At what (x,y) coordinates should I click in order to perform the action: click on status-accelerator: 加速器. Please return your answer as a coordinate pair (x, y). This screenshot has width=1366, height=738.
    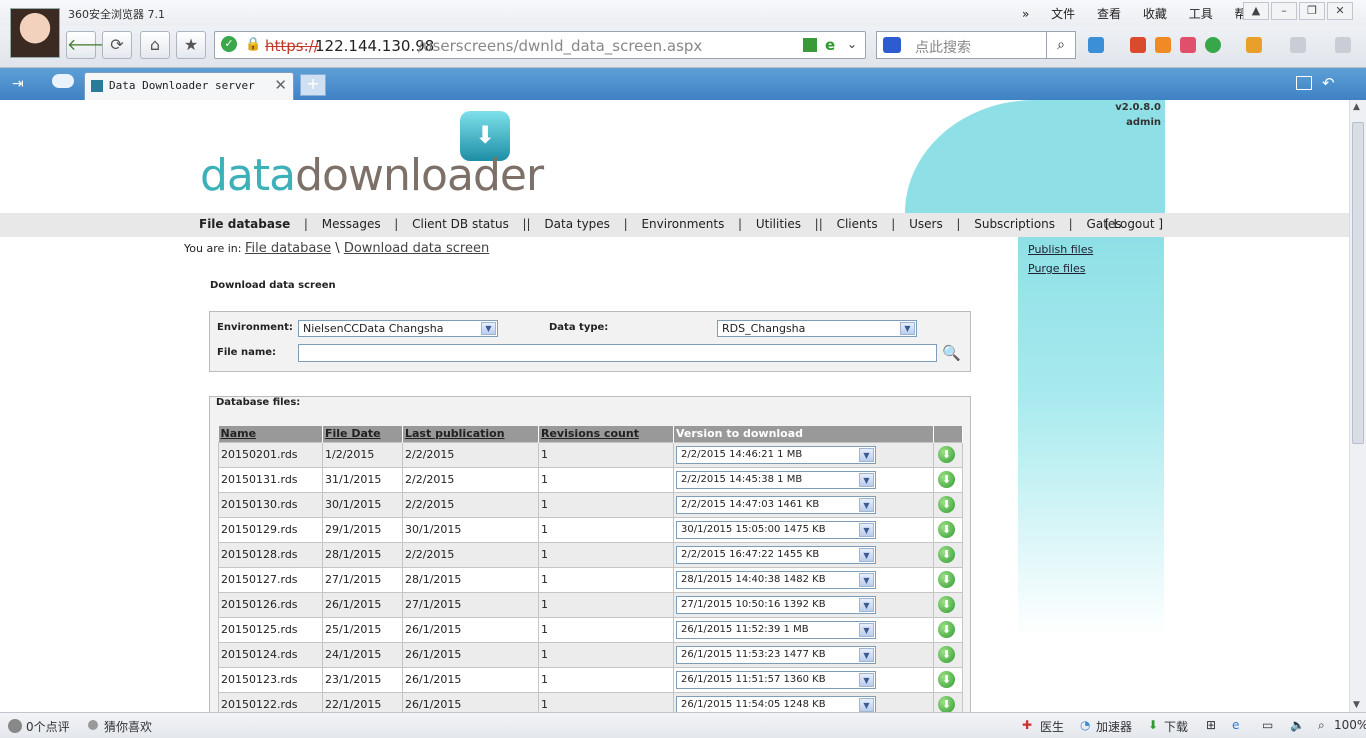
    Looking at the image, I should click on (1114, 726).